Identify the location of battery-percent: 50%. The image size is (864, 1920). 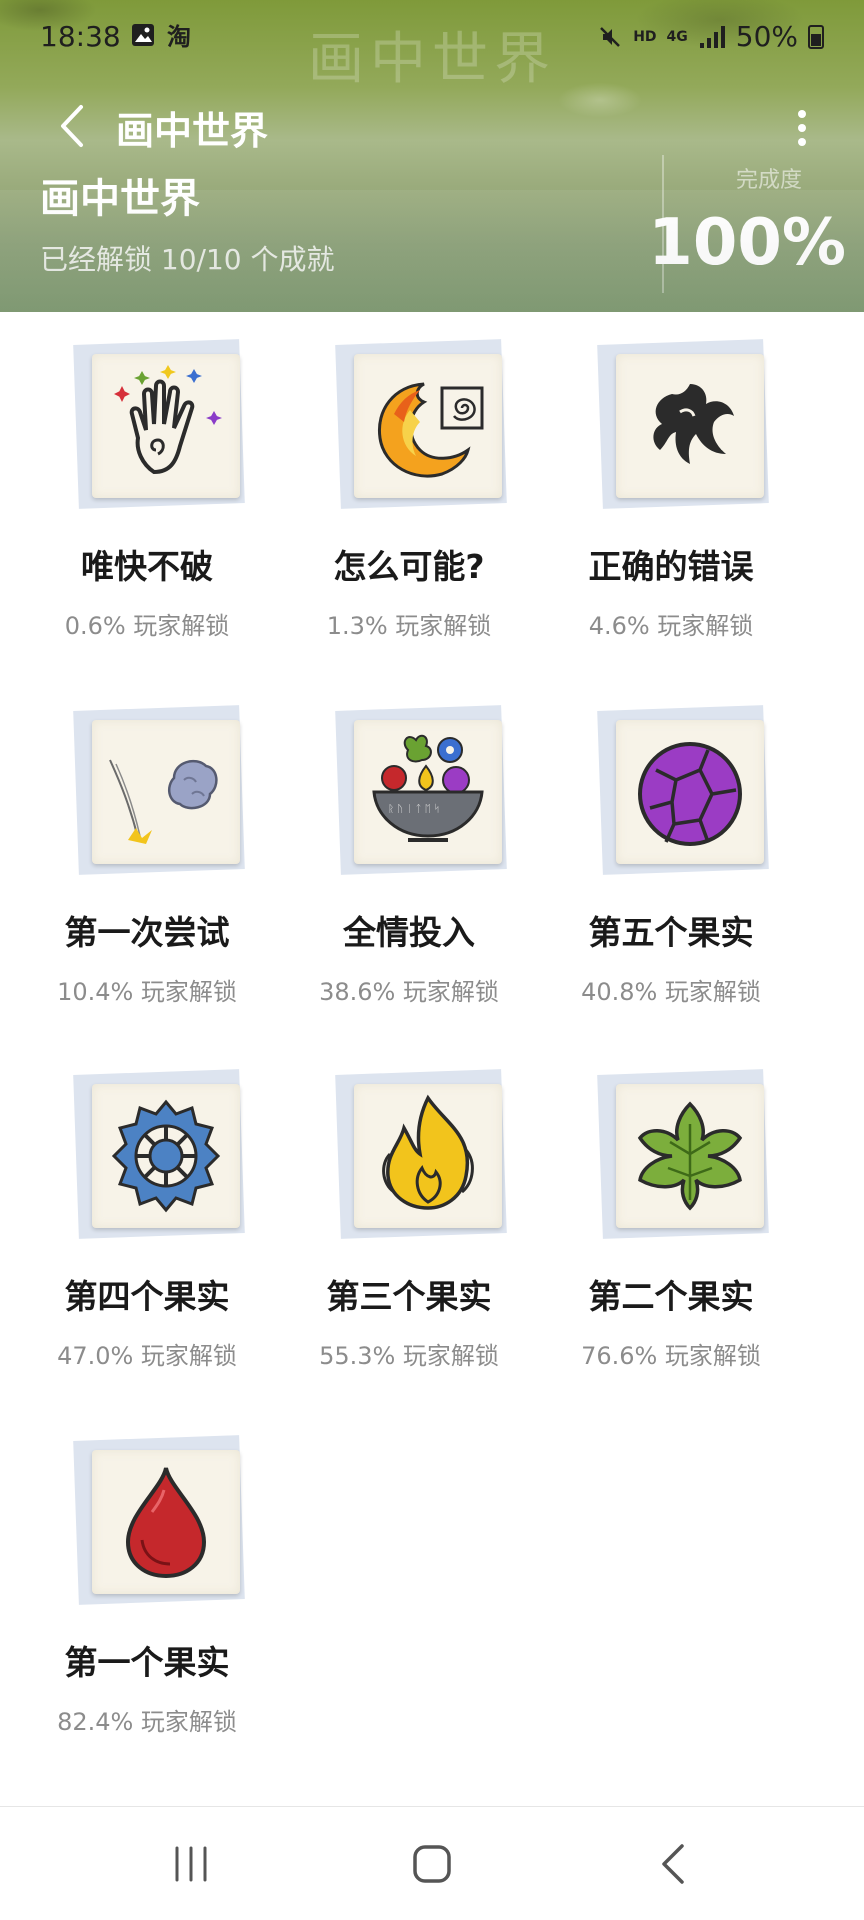
(766, 36).